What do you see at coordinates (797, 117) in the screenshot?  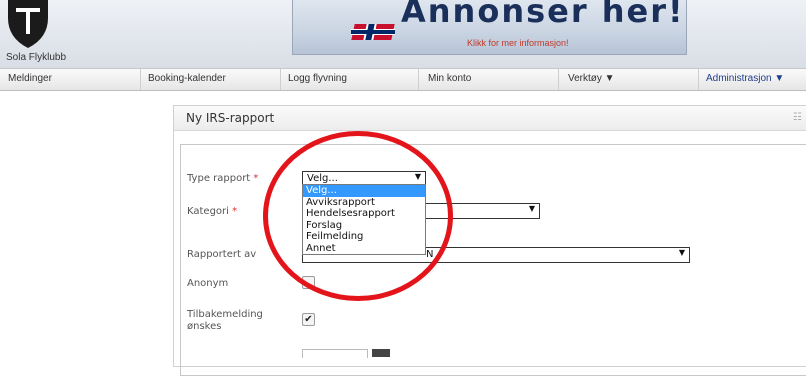 I see `drag-handle-icon: ☷` at bounding box center [797, 117].